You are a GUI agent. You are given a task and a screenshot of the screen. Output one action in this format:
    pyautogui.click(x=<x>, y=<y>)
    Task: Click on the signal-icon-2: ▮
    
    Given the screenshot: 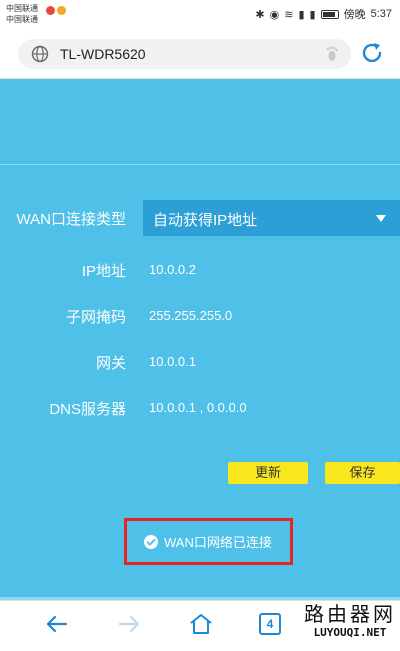 What is the action you would take?
    pyautogui.click(x=312, y=14)
    